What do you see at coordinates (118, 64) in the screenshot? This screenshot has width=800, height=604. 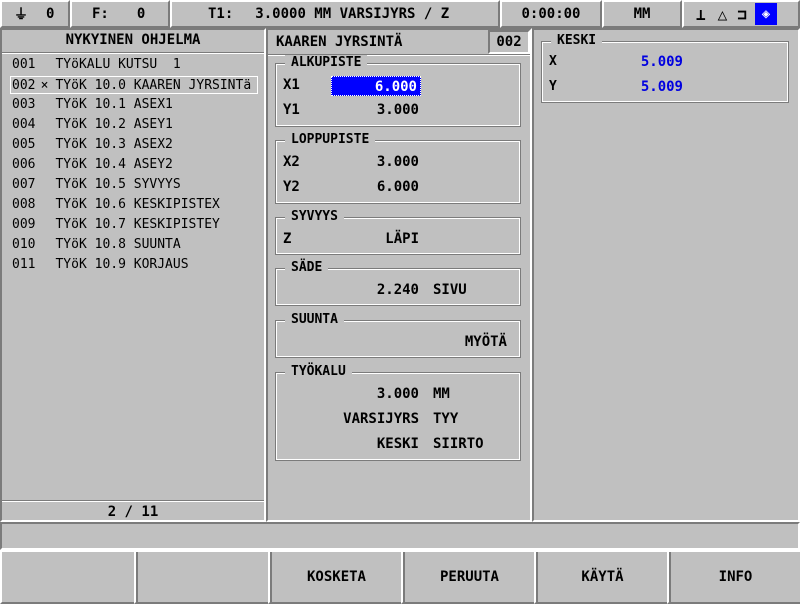 I see `program-row-text: TYöKALU KUTSU 1` at bounding box center [118, 64].